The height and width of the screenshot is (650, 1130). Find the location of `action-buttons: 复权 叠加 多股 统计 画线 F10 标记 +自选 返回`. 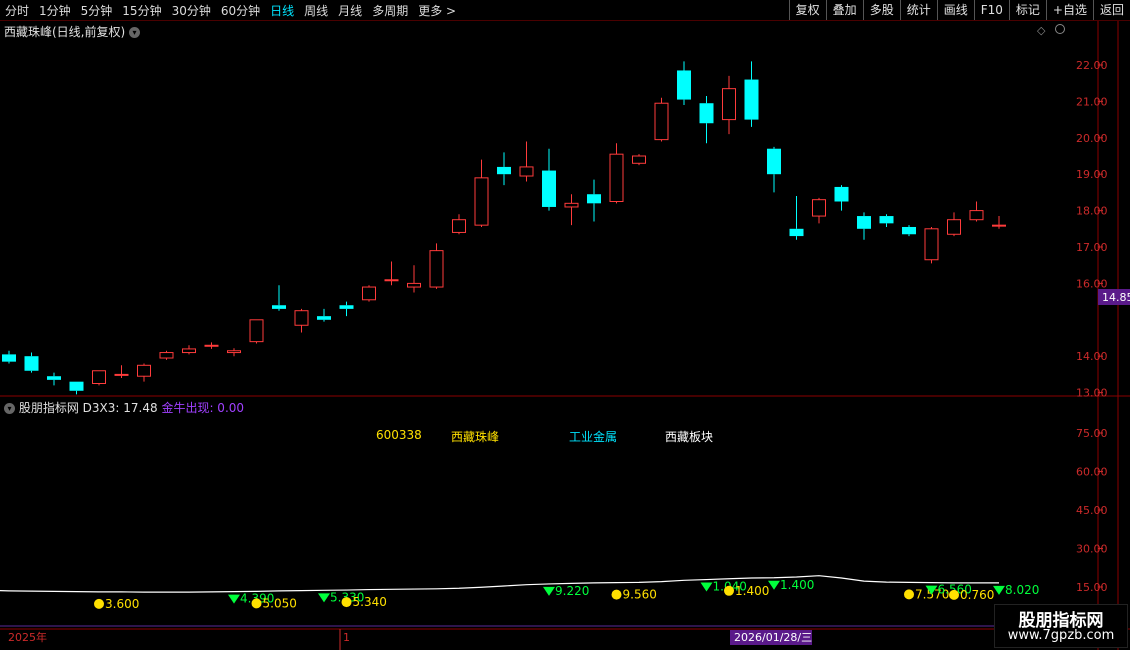

action-buttons: 复权 叠加 多股 统计 画线 F10 标记 +自选 返回 is located at coordinates (959, 10).